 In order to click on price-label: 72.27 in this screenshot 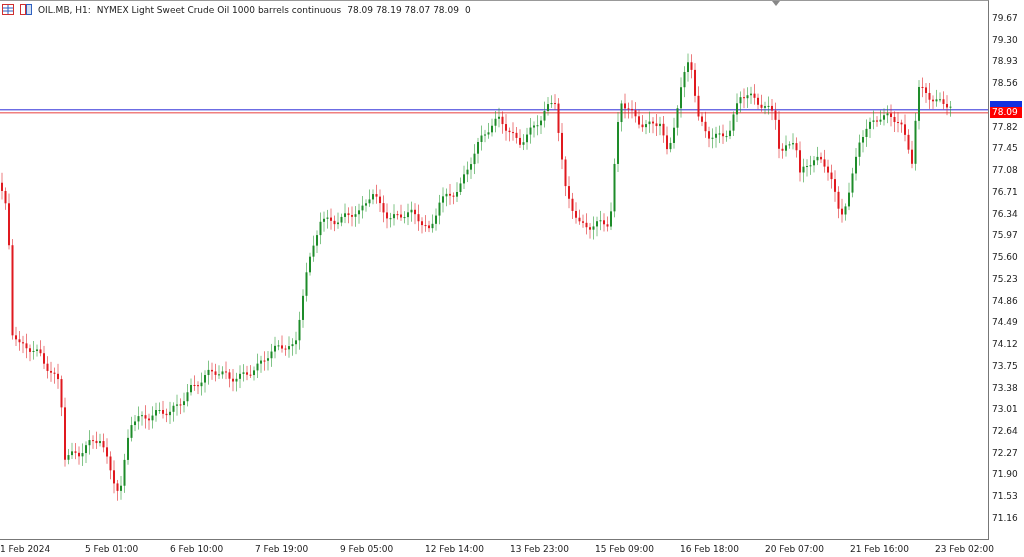, I will do `click(1005, 452)`.